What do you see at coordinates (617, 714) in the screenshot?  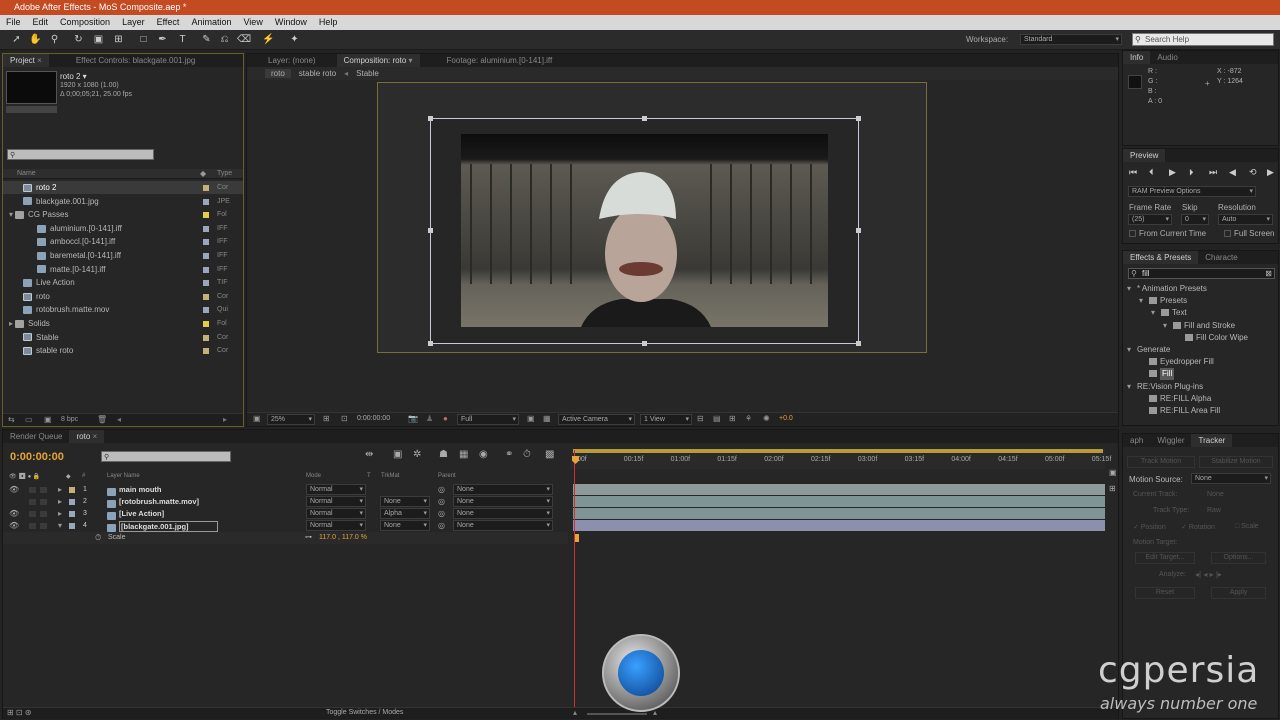 I see `zoom-slider` at bounding box center [617, 714].